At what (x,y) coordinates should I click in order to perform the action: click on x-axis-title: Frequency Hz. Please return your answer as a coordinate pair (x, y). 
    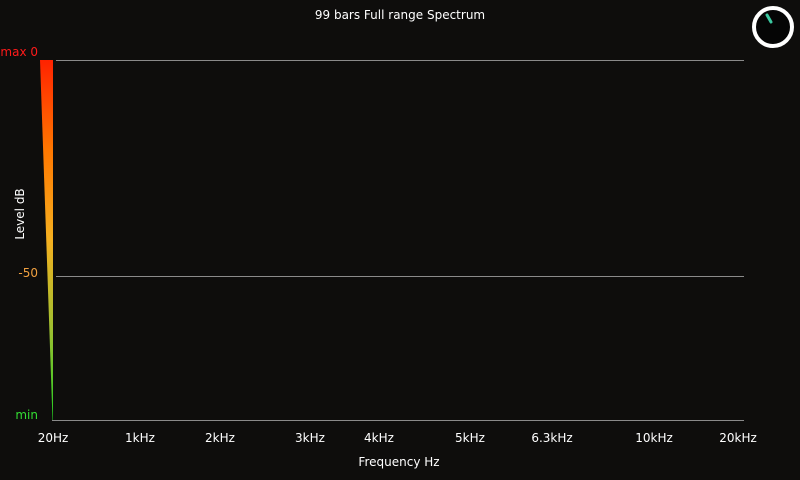
    Looking at the image, I should click on (399, 462).